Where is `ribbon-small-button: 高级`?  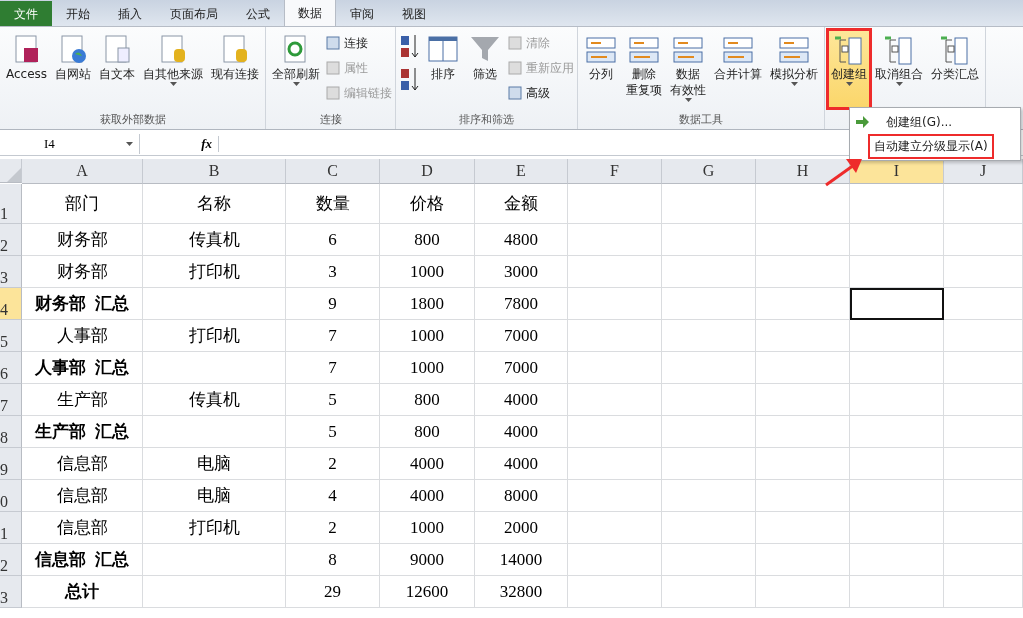 ribbon-small-button: 高级 is located at coordinates (541, 93).